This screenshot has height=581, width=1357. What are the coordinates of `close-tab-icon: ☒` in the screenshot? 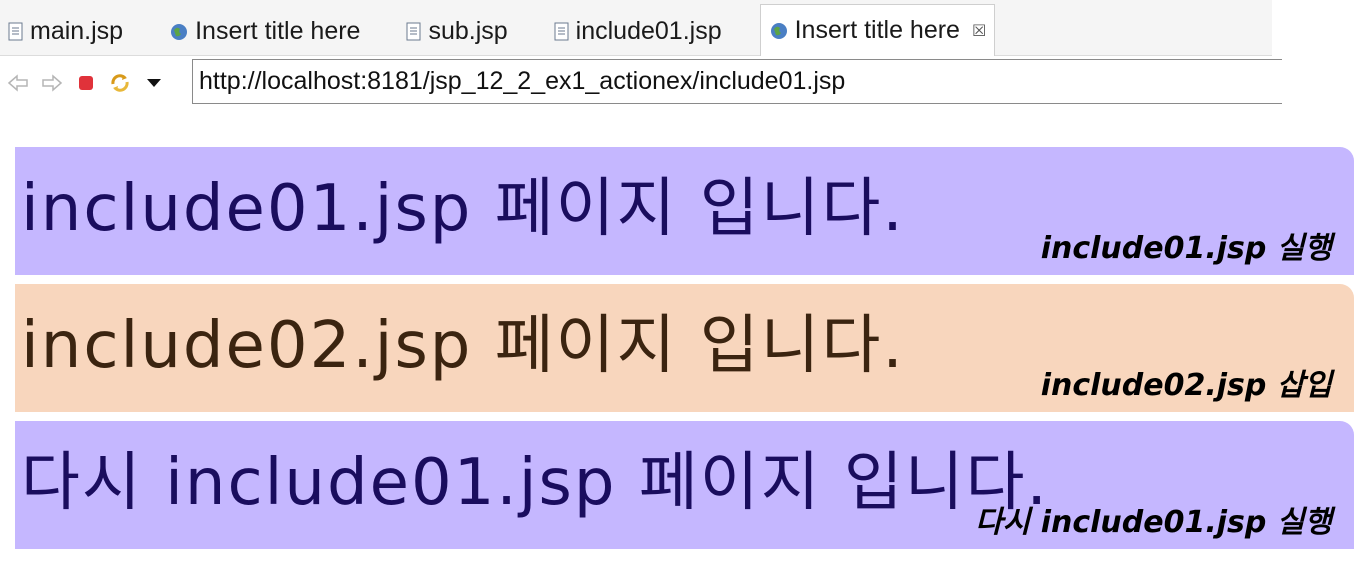 It's located at (979, 31).